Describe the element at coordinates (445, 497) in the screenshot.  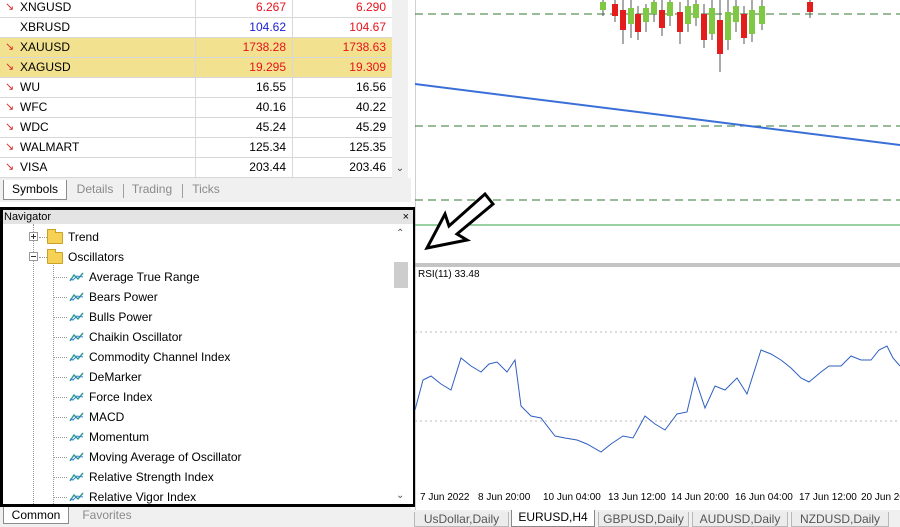
I see `time-axis-label: 7 Jun 2022` at that location.